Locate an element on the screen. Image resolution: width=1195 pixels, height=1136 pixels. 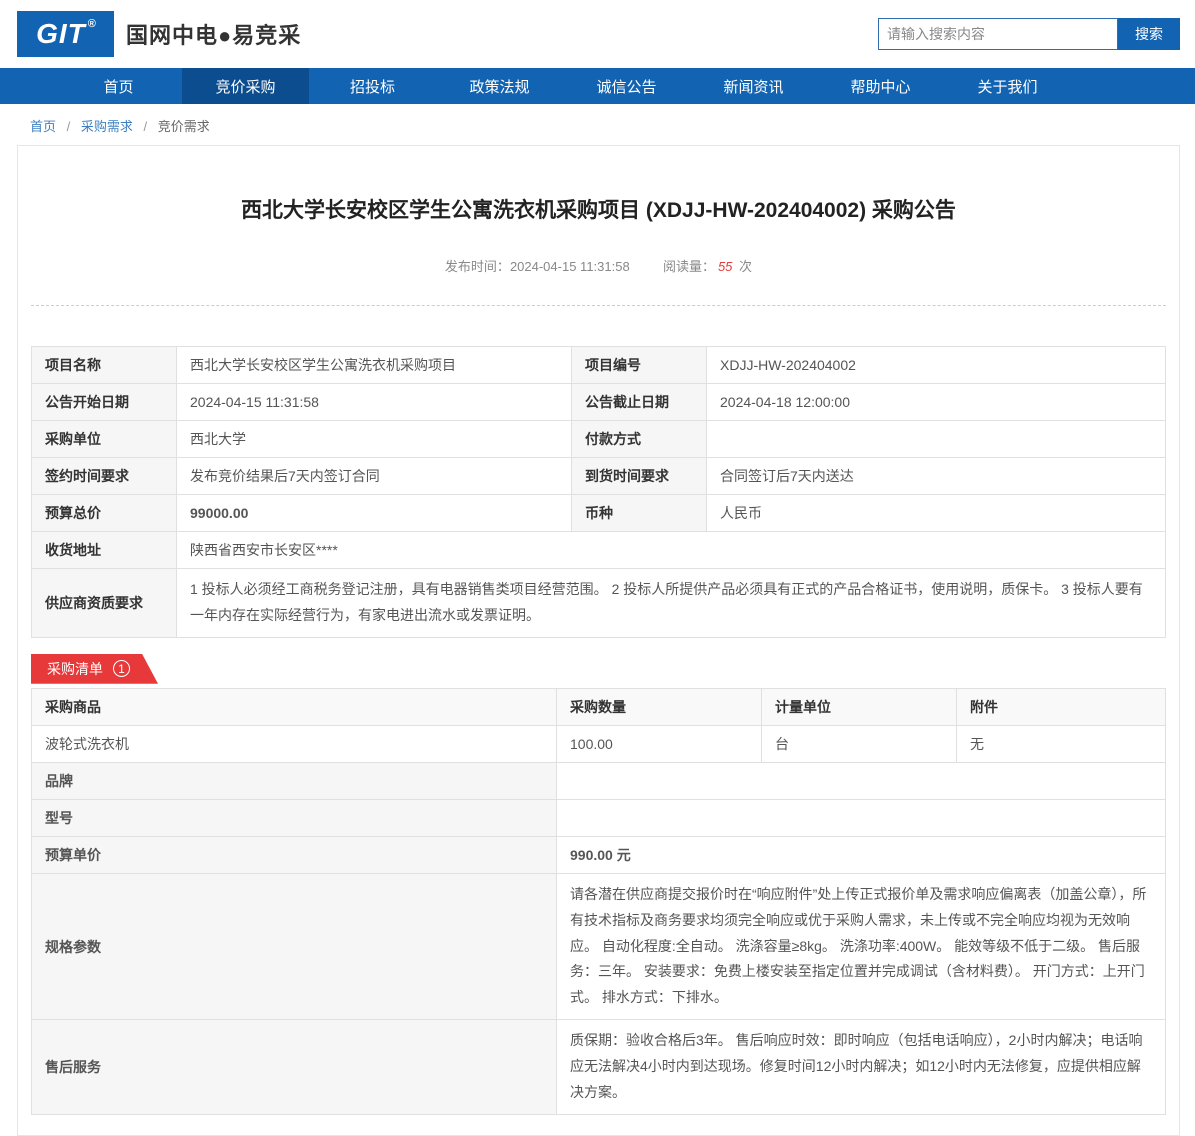
purchase-list-count: 1 is located at coordinates (121, 668).